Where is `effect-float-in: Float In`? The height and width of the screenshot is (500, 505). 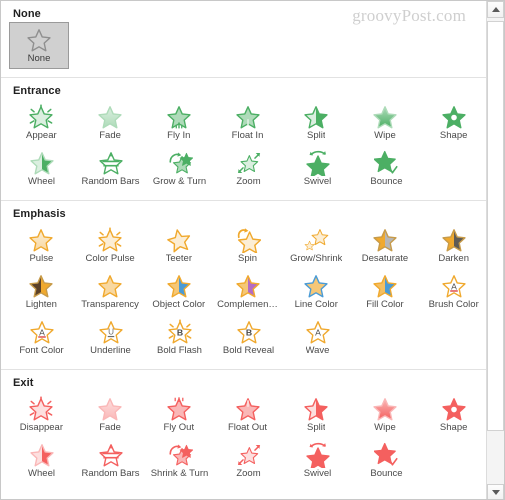 effect-float-in: Float In is located at coordinates (247, 125).